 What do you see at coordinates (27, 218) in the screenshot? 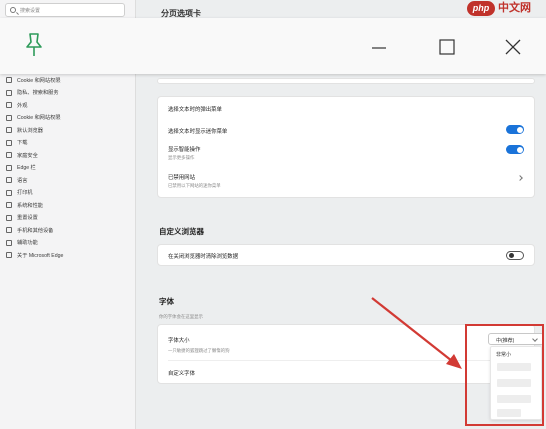
I see `sidebar-item-label: 重置设置` at bounding box center [27, 218].